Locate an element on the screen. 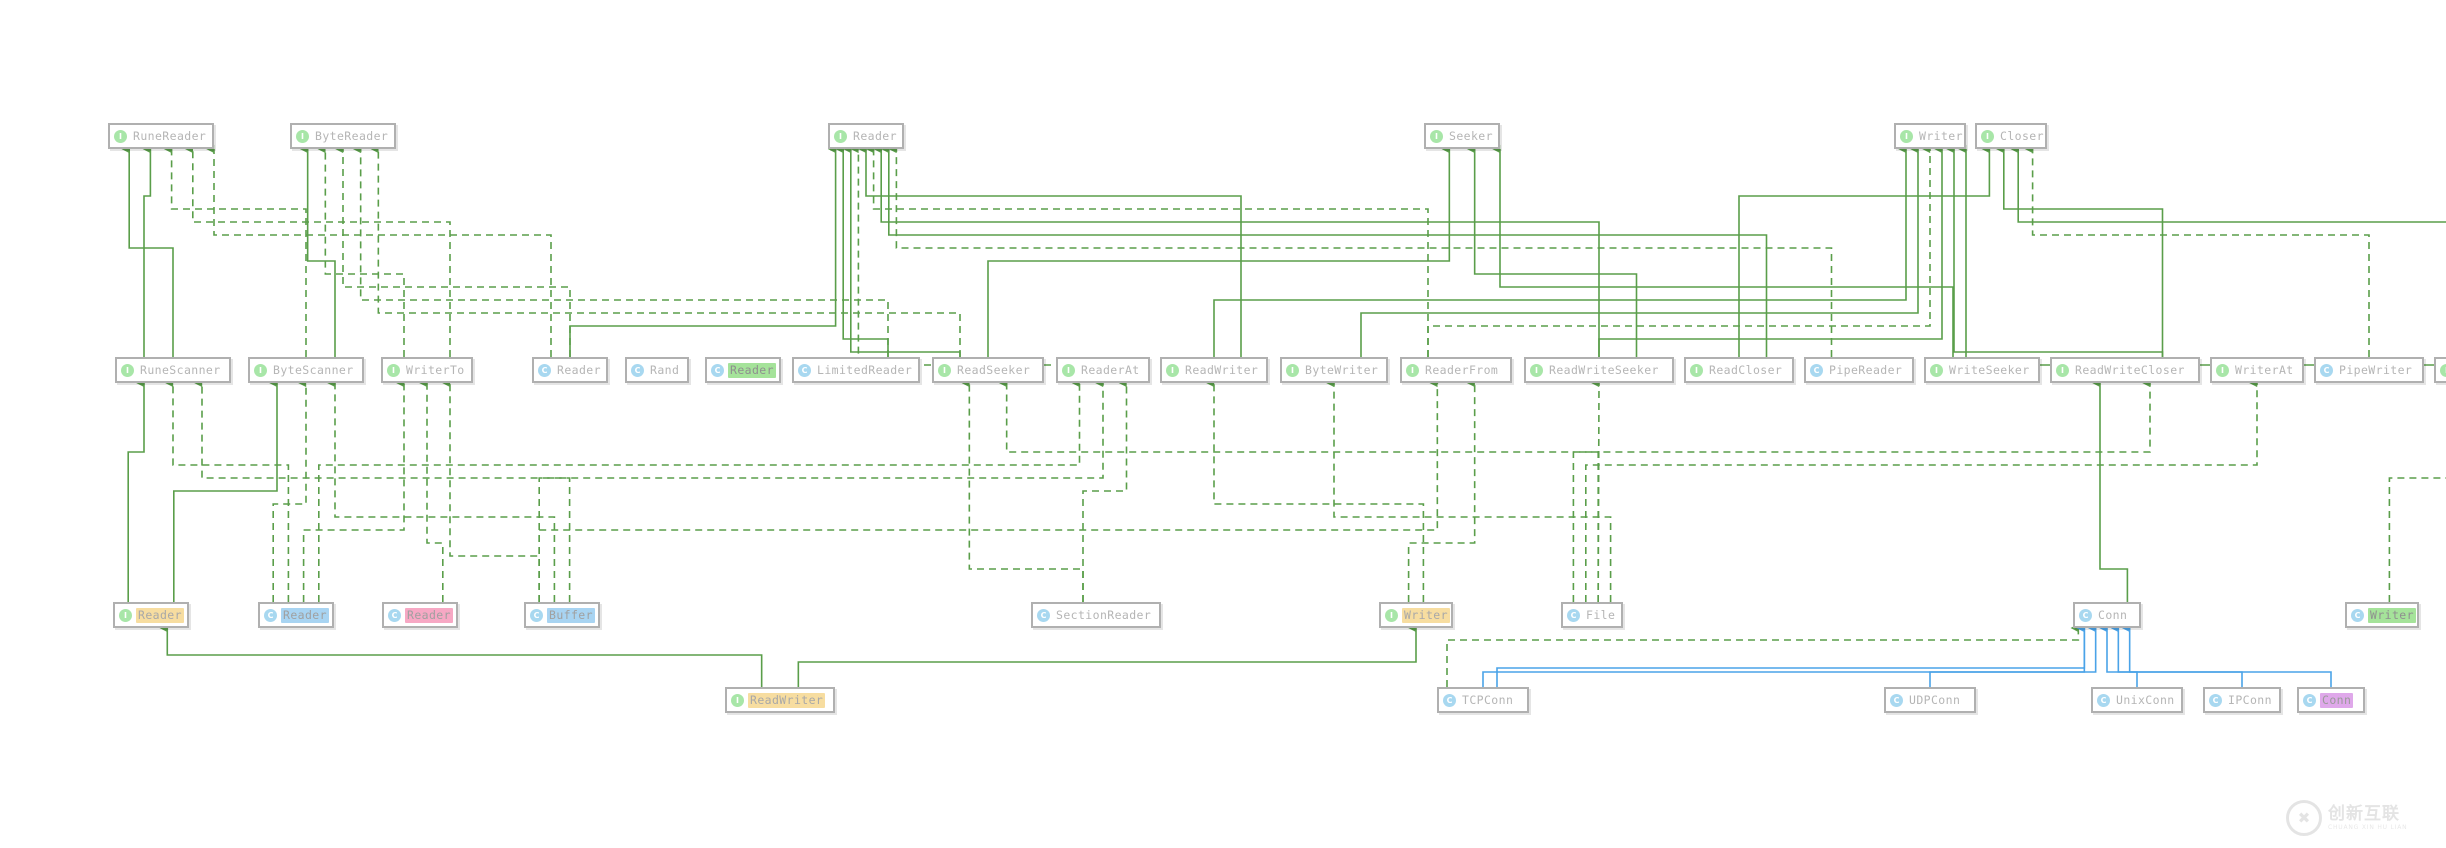 The width and height of the screenshot is (2446, 848). node-sectionreader-30: C SectionReader is located at coordinates (1096, 615).